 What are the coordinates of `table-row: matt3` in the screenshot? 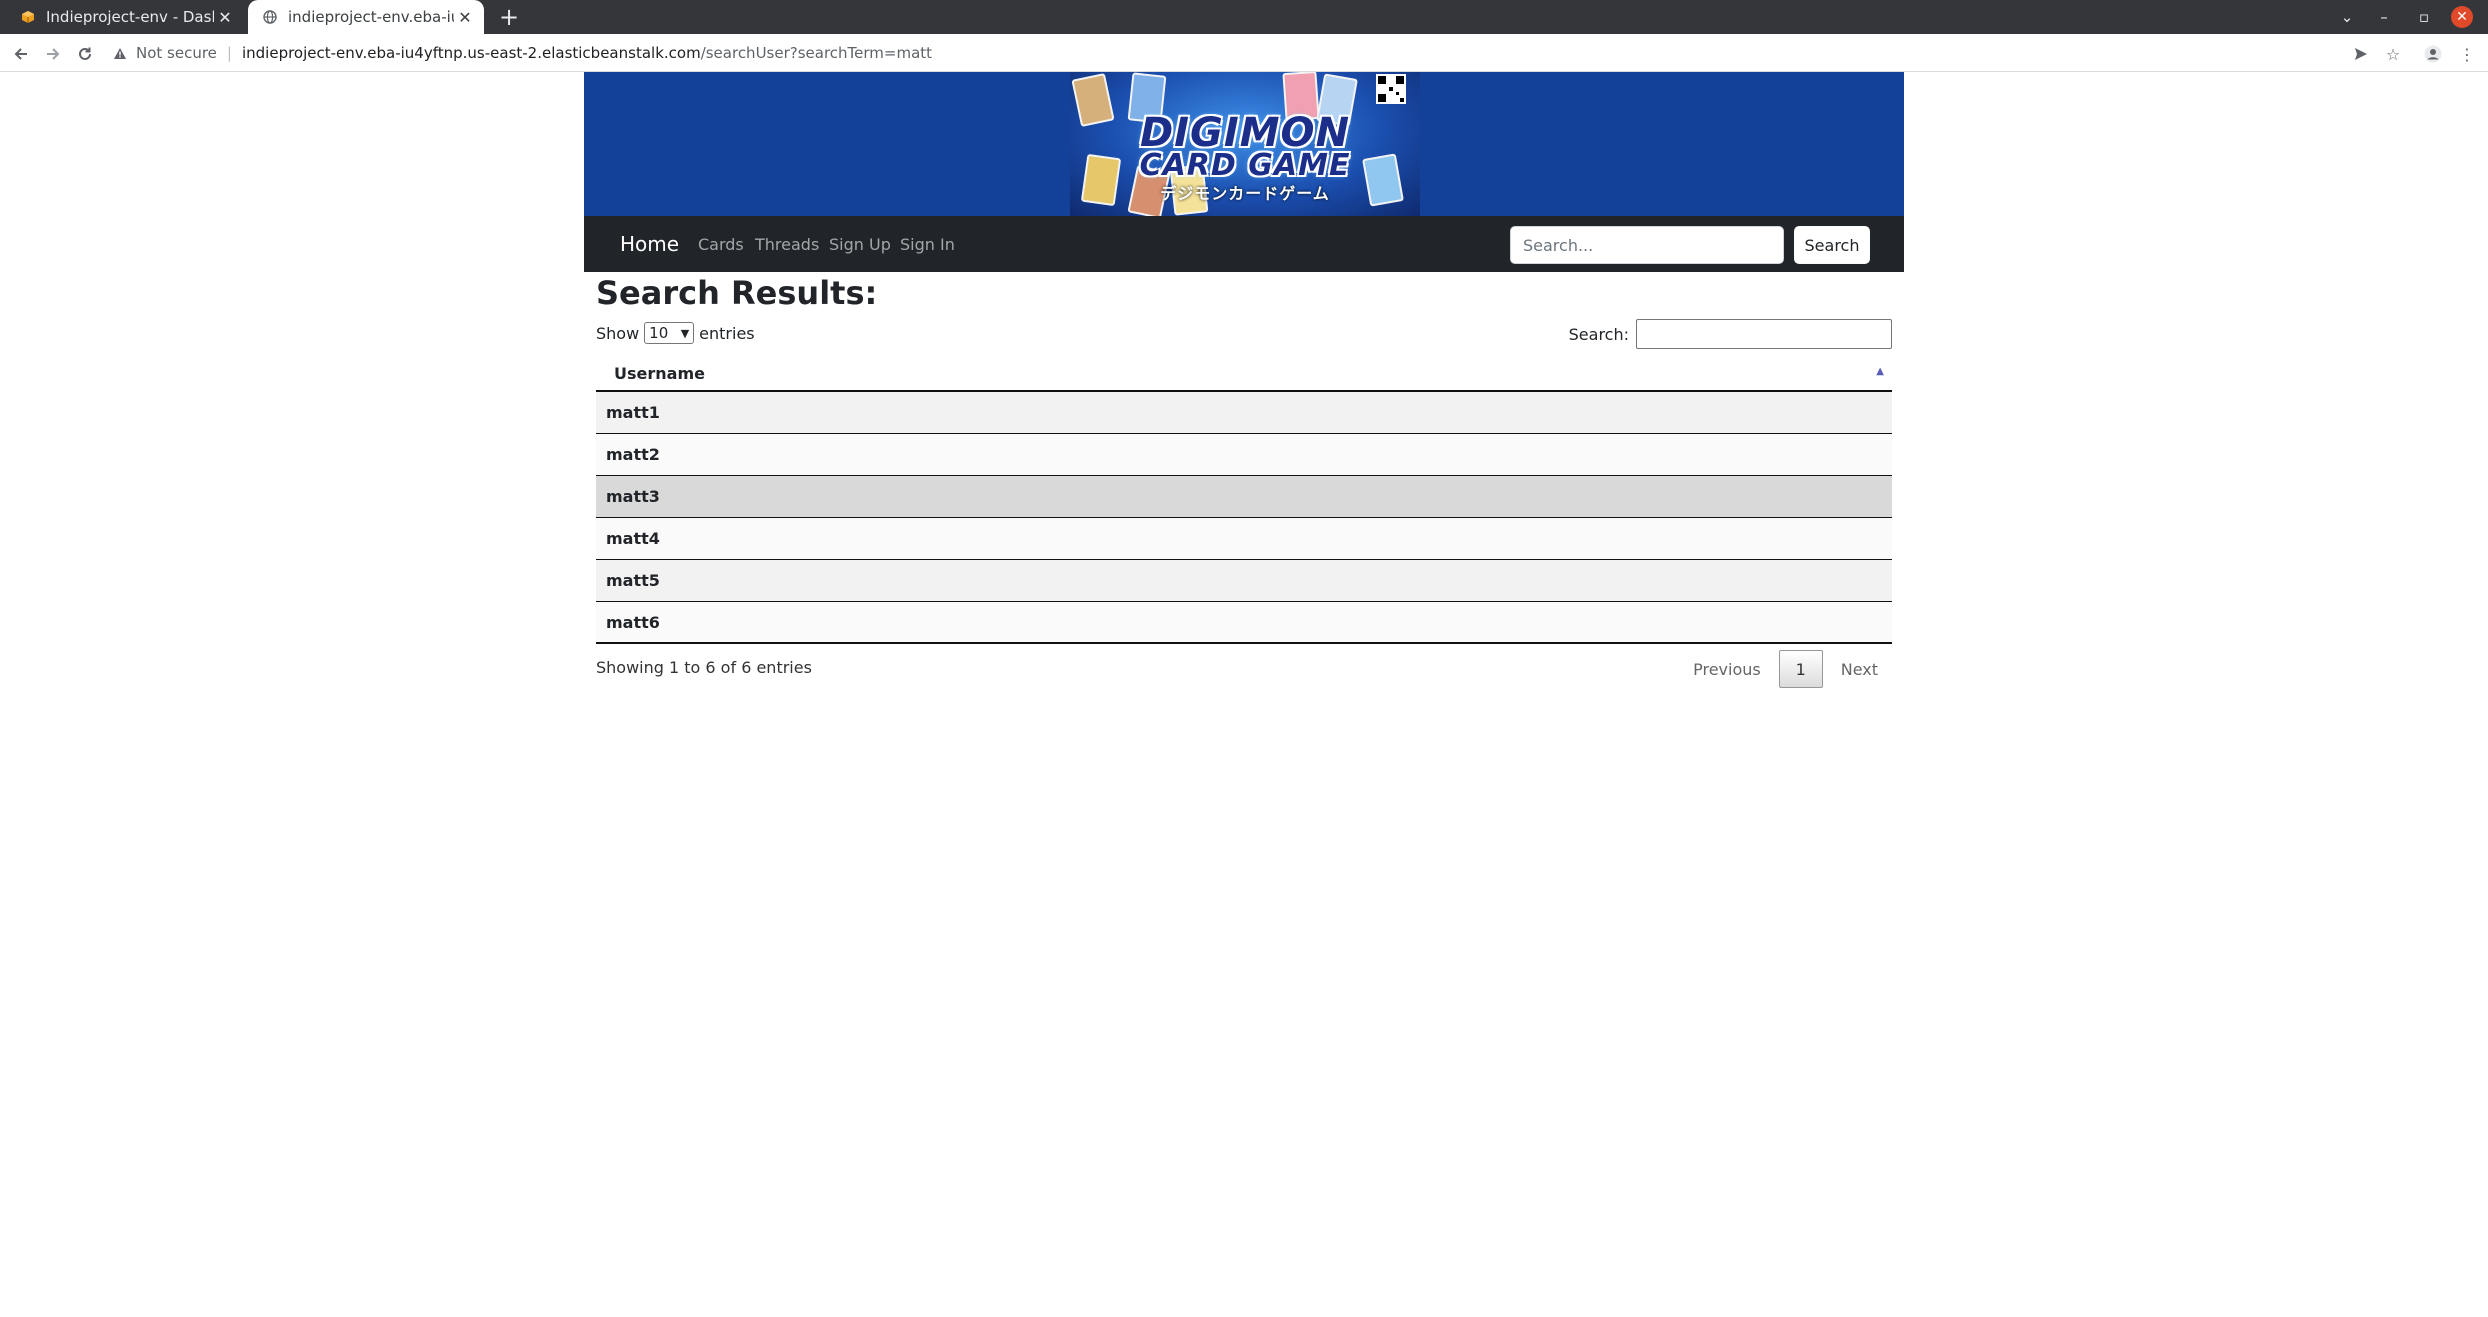 It's located at (1244, 497).